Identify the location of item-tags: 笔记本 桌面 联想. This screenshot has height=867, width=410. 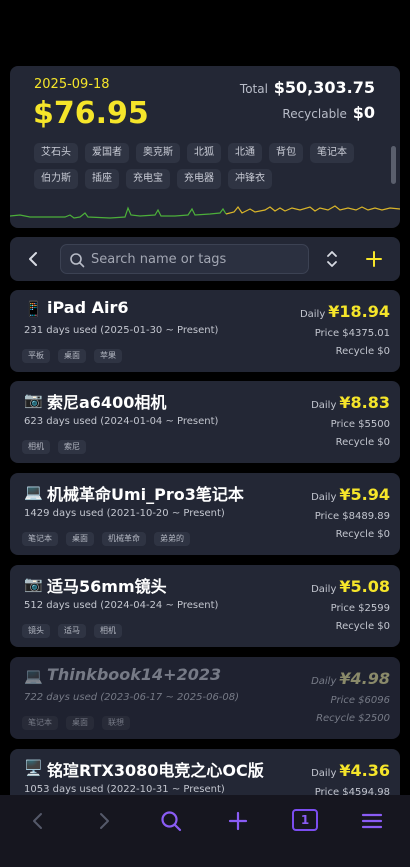
(76, 723).